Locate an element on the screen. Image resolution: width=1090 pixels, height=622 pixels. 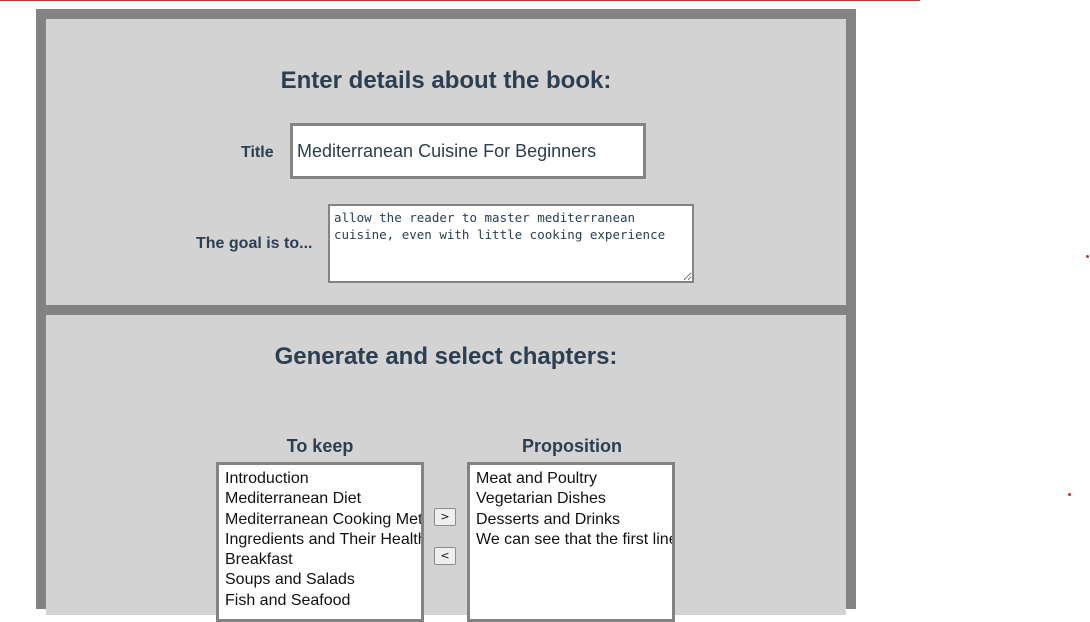
to-keep-header: To keep is located at coordinates (320, 446).